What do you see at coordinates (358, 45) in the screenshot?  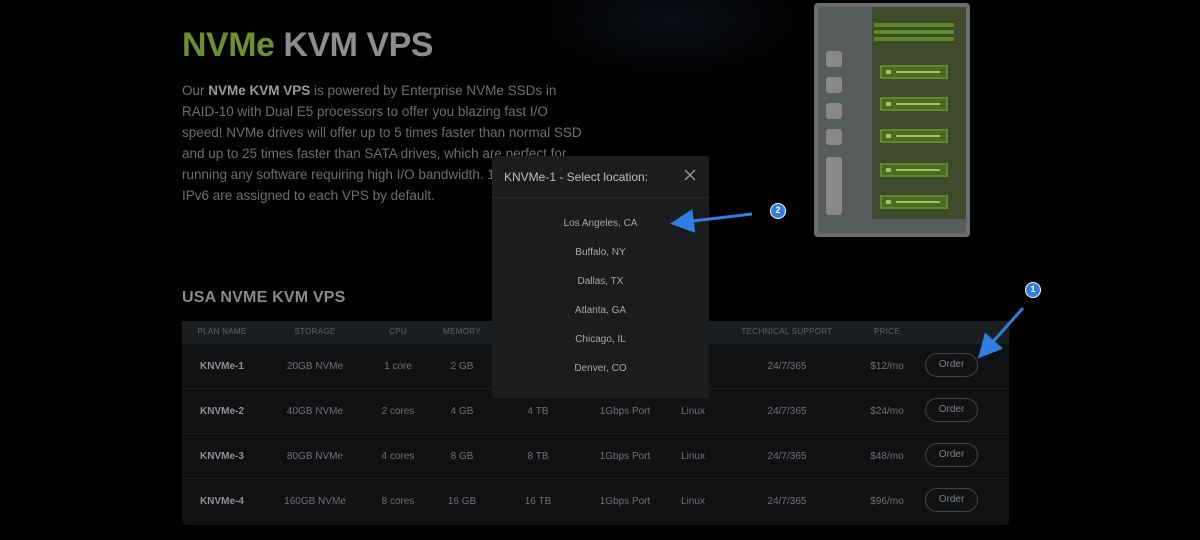 I see `title-rest: KVM VPS` at bounding box center [358, 45].